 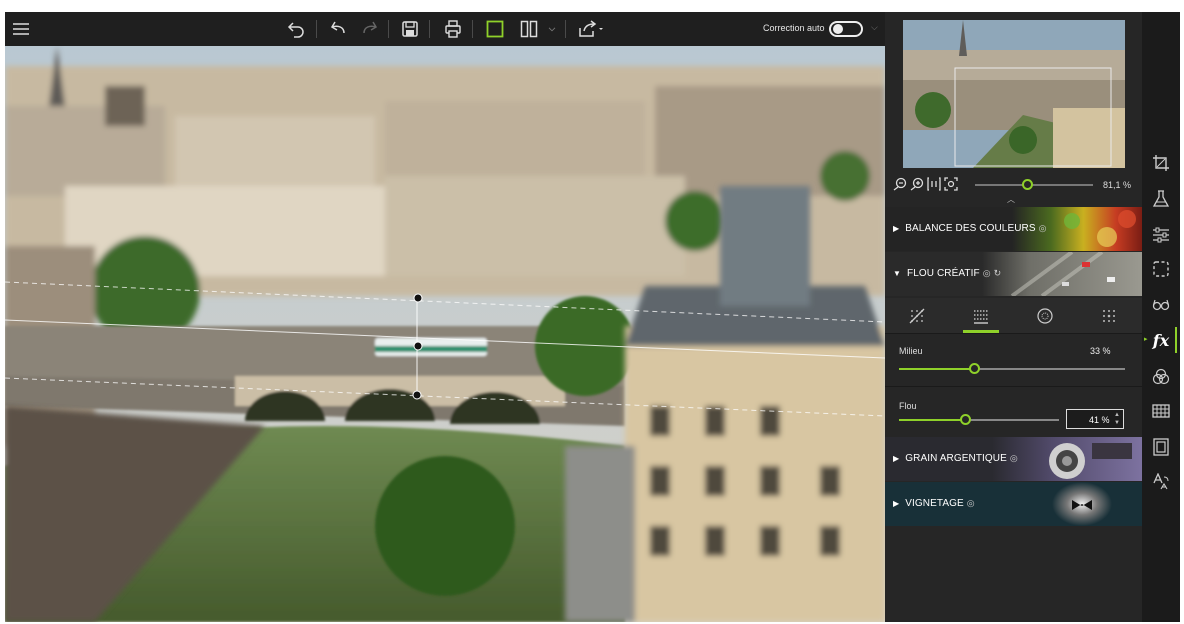 I want to click on collapse-navigator-icon: ︿, so click(x=1011, y=199).